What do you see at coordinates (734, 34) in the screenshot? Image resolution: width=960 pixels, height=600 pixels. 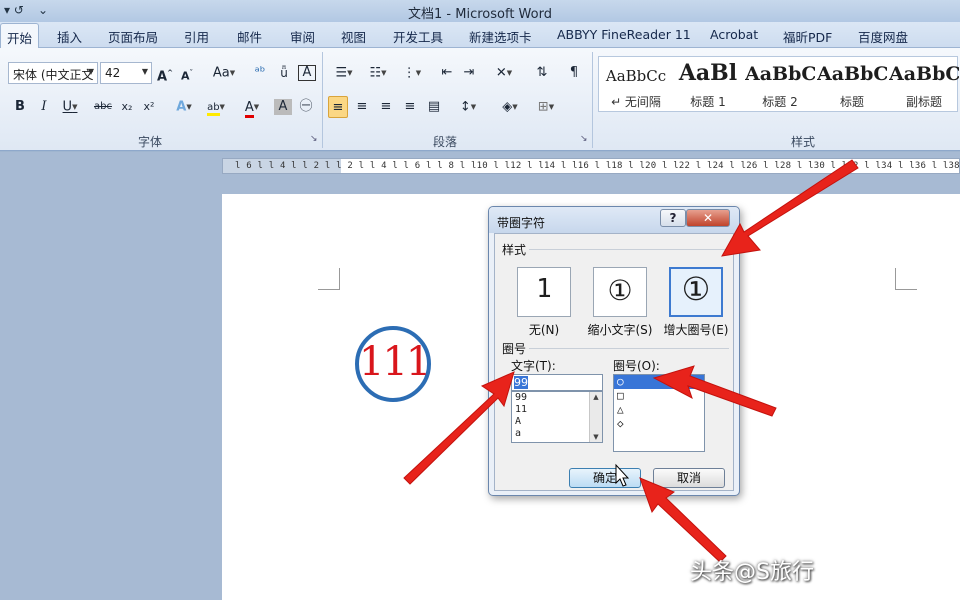 I see `tab-acrobat: Acrobat` at bounding box center [734, 34].